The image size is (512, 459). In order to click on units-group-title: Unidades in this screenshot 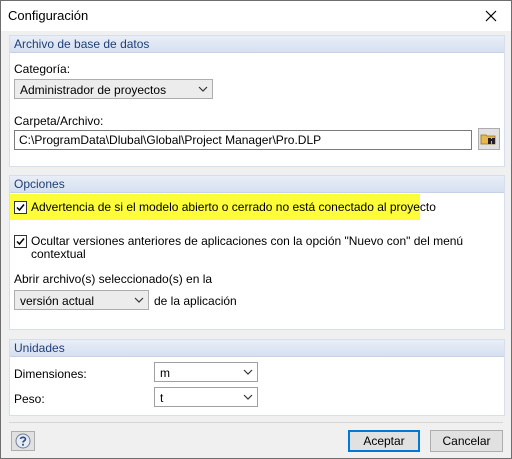, I will do `click(39, 348)`.